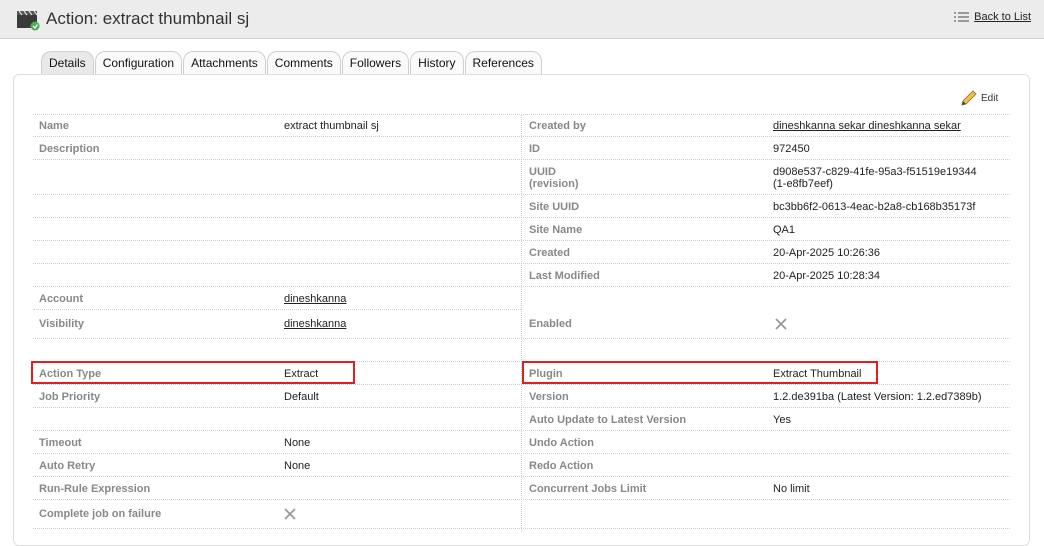 This screenshot has width=1044, height=546. What do you see at coordinates (503, 63) in the screenshot?
I see `tab-references: References` at bounding box center [503, 63].